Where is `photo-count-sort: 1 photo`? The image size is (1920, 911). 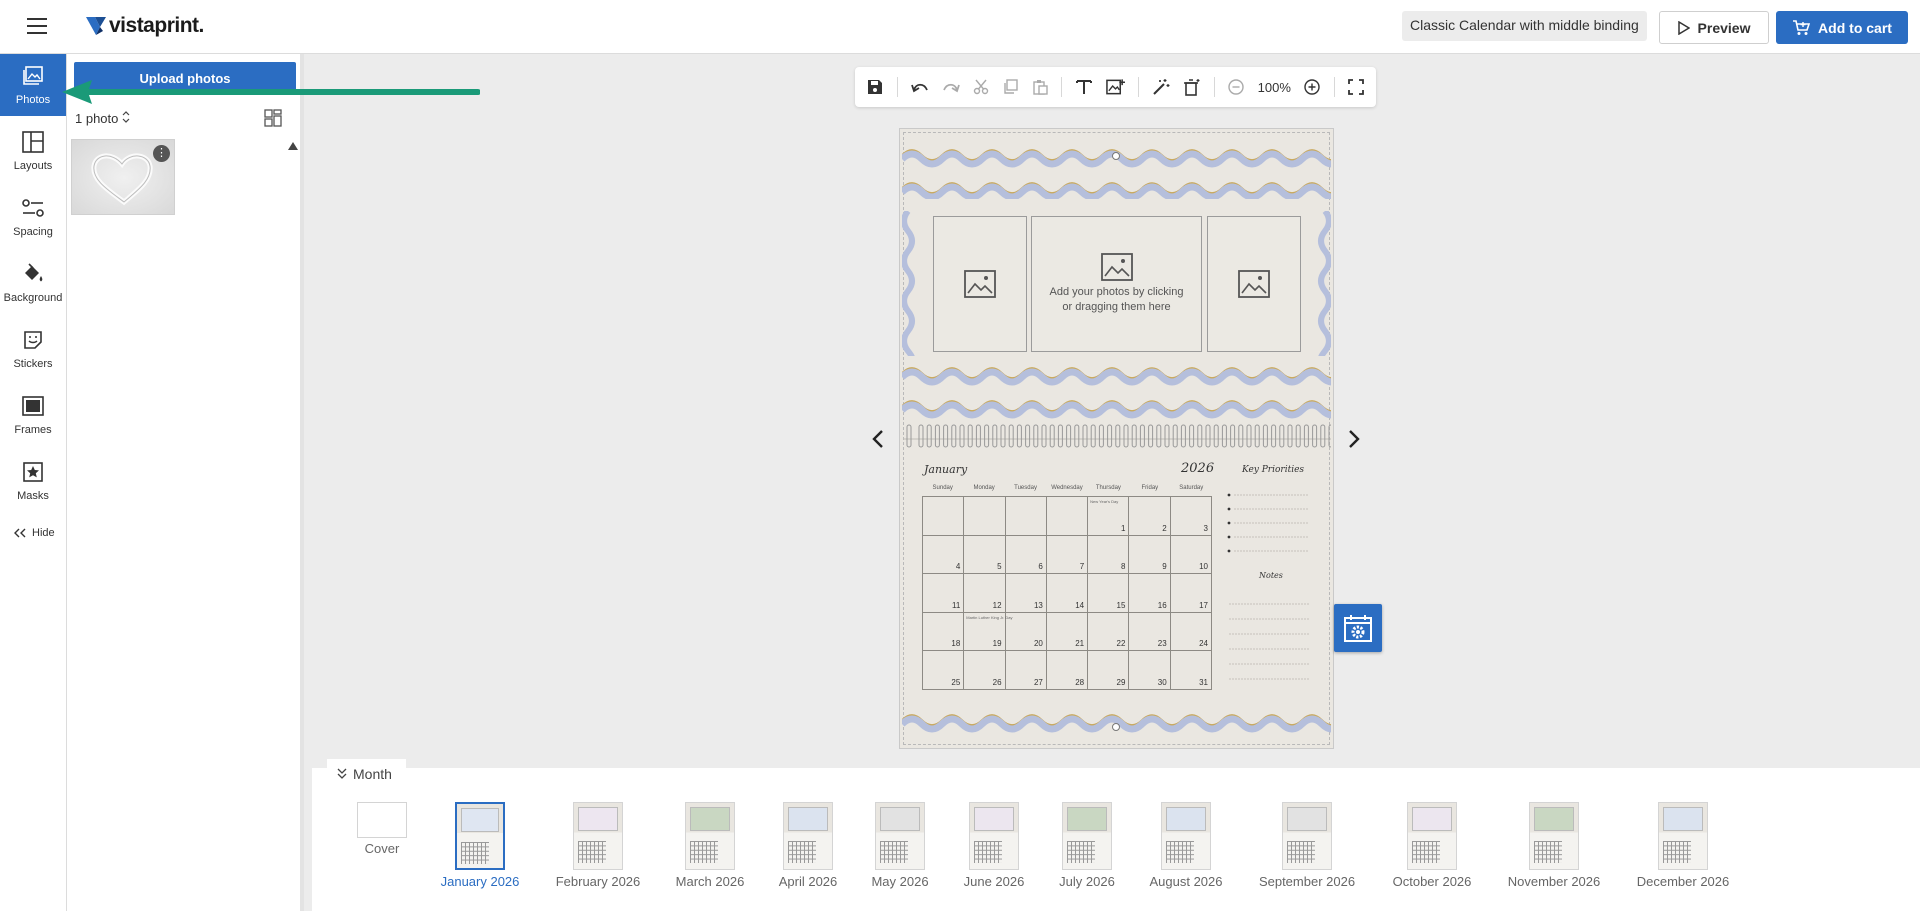 photo-count-sort: 1 photo is located at coordinates (102, 118).